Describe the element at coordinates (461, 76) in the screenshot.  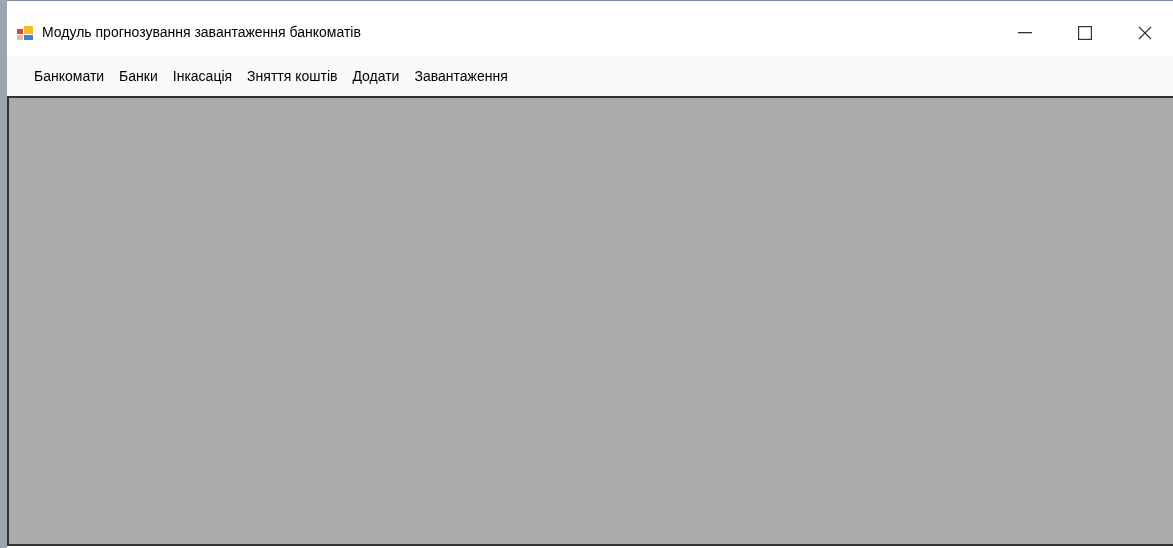
I see `menu-item: Завантаження` at that location.